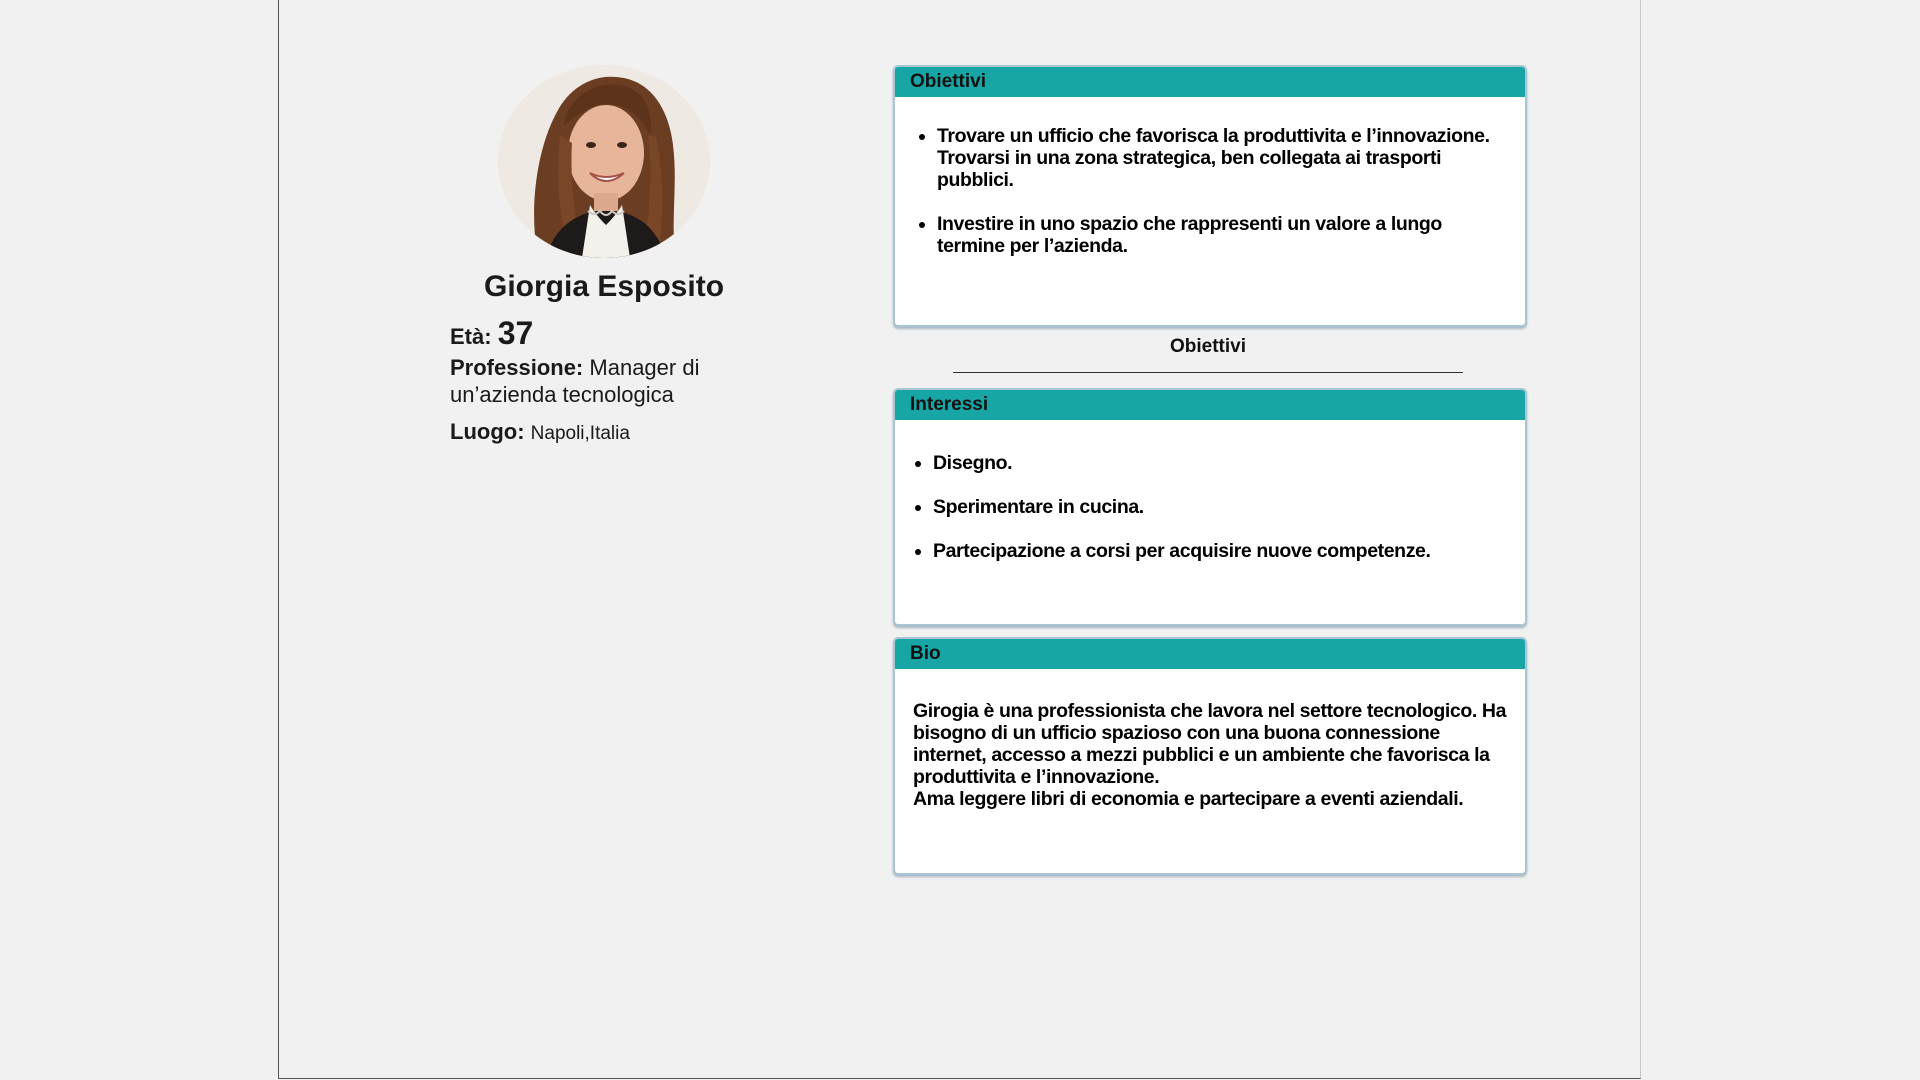  What do you see at coordinates (615, 333) in the screenshot?
I see `age-row: Età: 37` at bounding box center [615, 333].